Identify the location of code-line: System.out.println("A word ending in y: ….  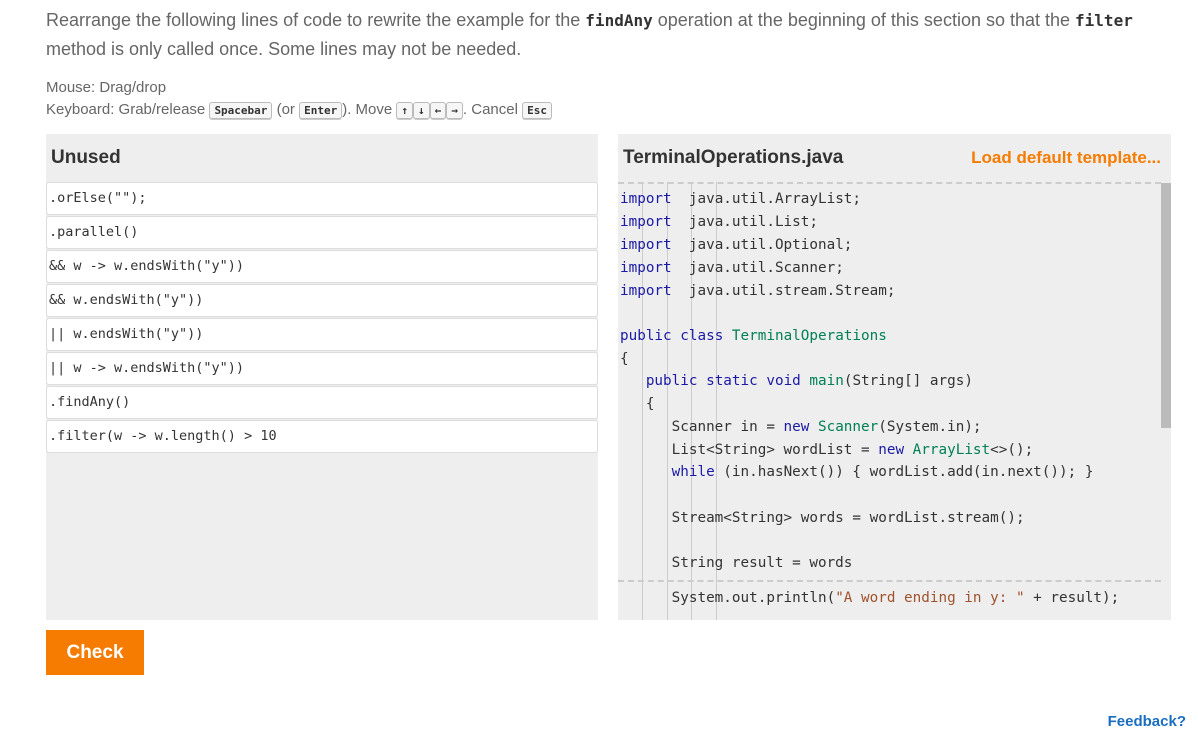
(870, 598).